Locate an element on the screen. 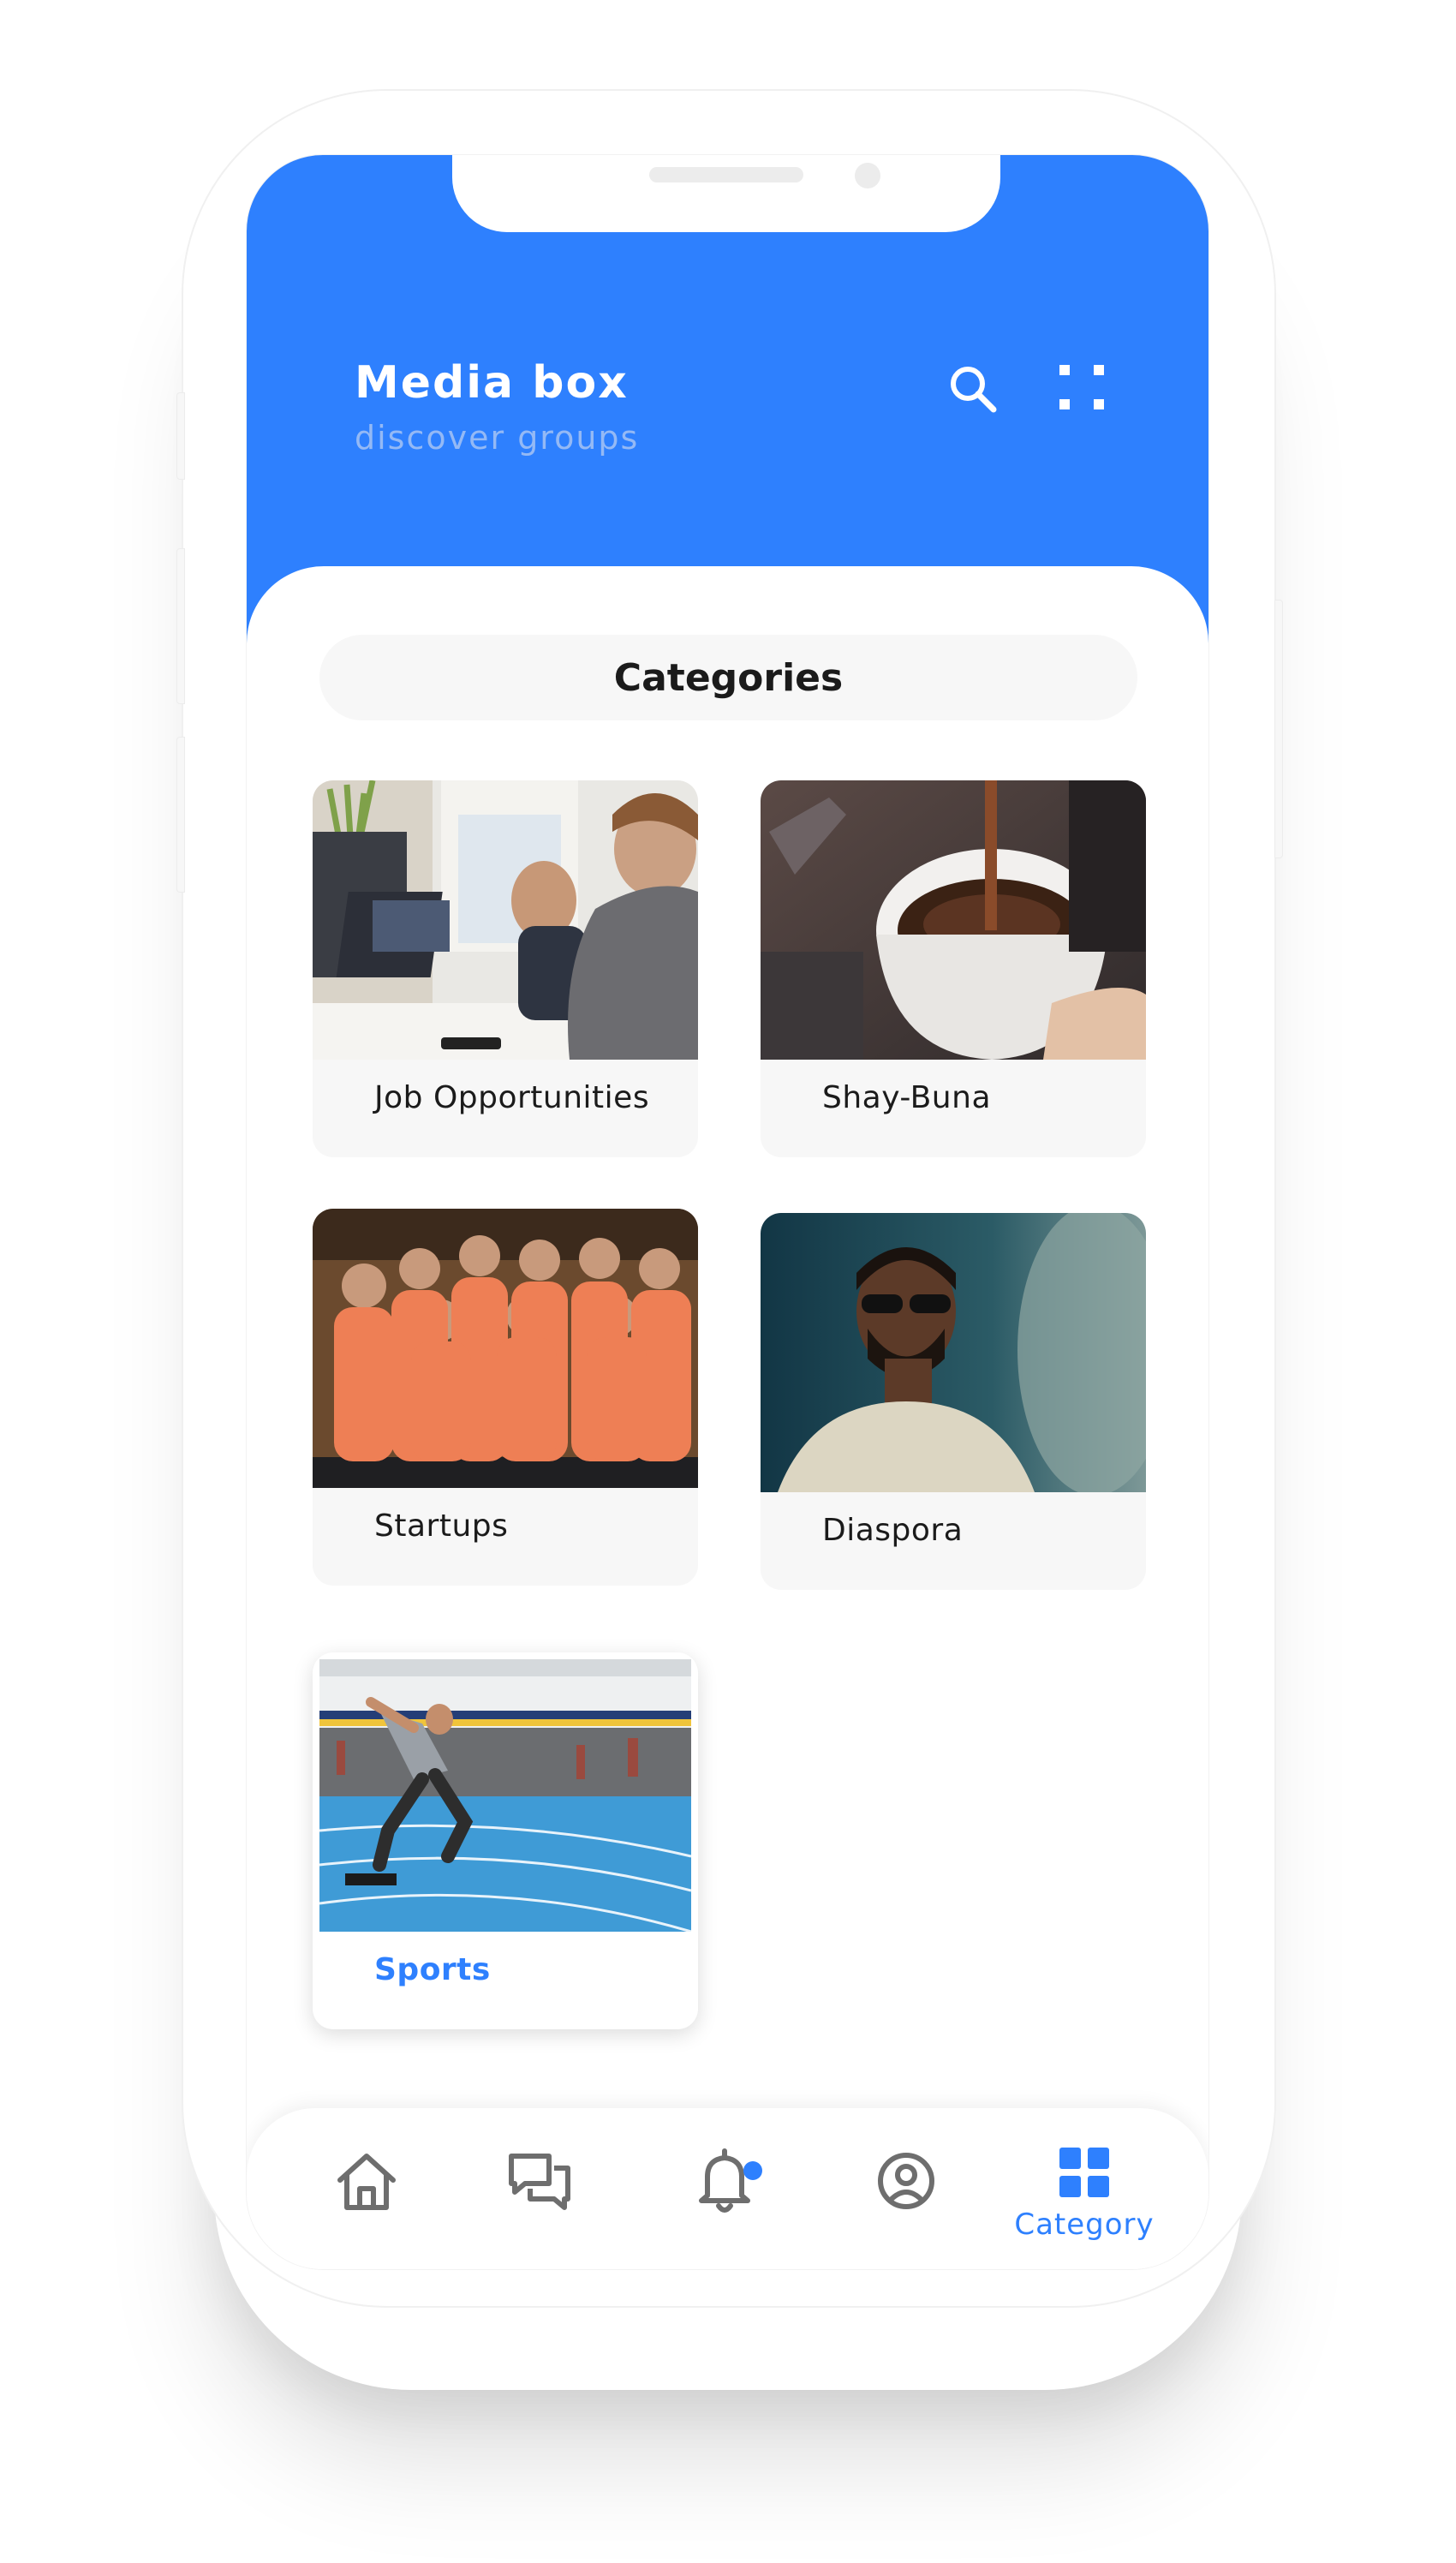  app-title: Media box is located at coordinates (492, 383).